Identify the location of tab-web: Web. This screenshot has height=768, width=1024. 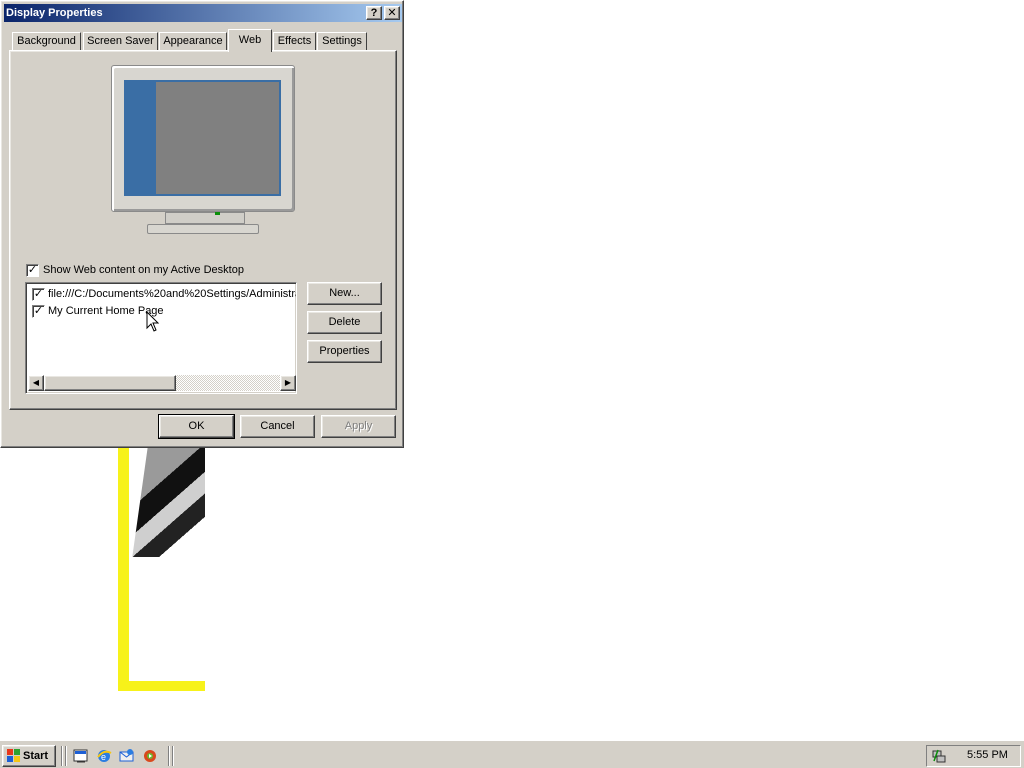
(250, 40).